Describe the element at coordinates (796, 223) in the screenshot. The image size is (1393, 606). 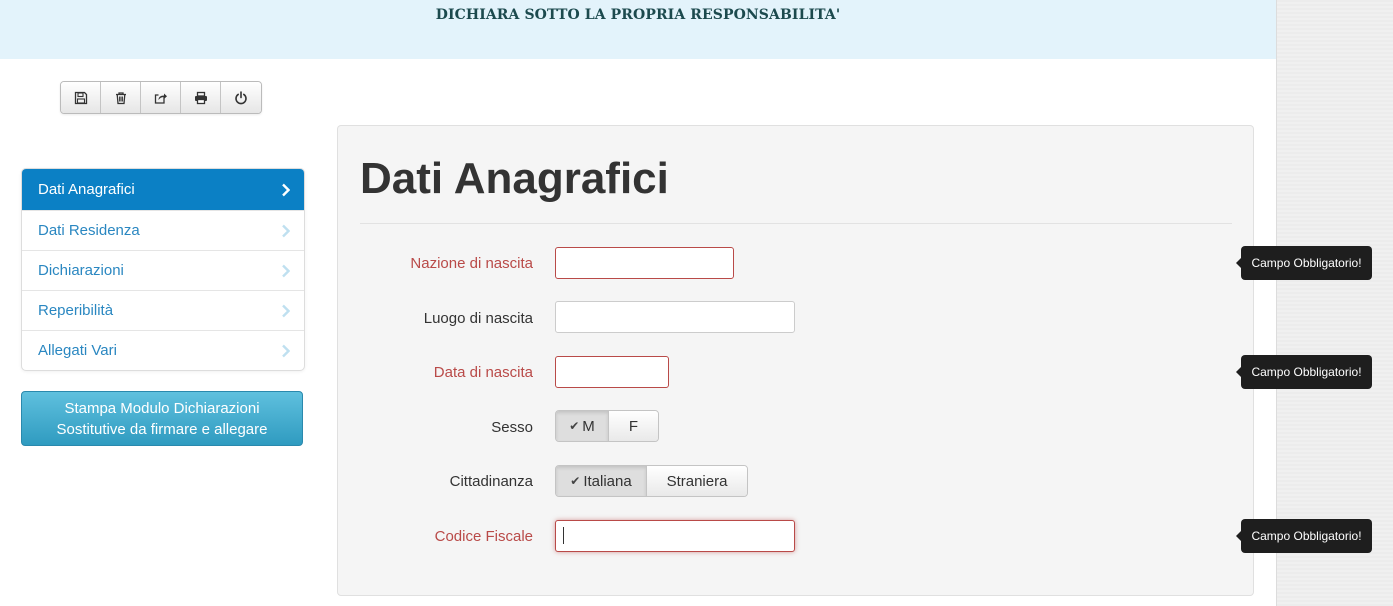
I see `divider` at that location.